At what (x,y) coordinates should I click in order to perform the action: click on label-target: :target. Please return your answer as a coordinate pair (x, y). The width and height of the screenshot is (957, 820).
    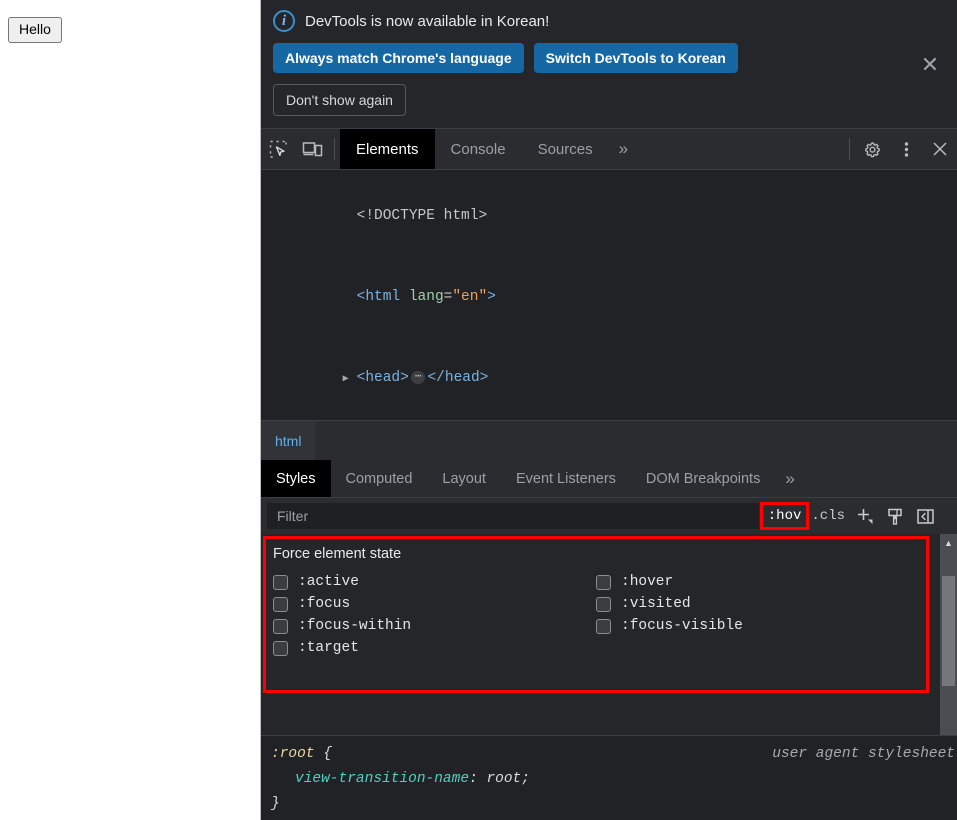
    Looking at the image, I should click on (328, 648).